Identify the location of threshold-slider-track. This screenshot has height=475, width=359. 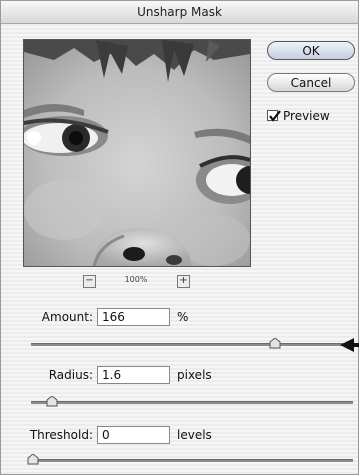
(192, 460).